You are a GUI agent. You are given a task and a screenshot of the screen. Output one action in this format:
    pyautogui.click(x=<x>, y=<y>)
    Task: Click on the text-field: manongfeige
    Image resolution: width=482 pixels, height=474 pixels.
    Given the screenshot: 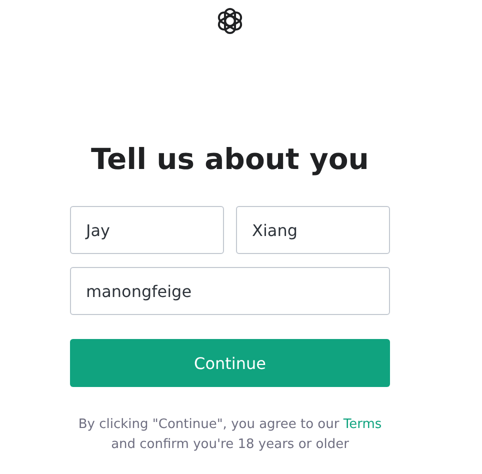 What is the action you would take?
    pyautogui.click(x=230, y=291)
    